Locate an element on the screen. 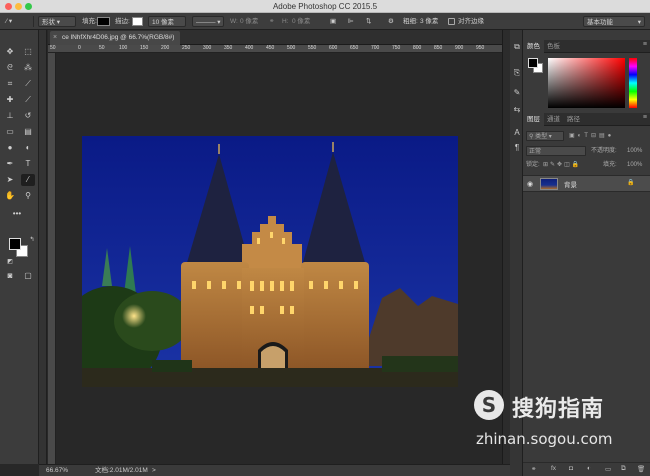 Image resolution: width=650 pixels, height=476 pixels. quick-mask-icon: ◙ is located at coordinates (10, 276).